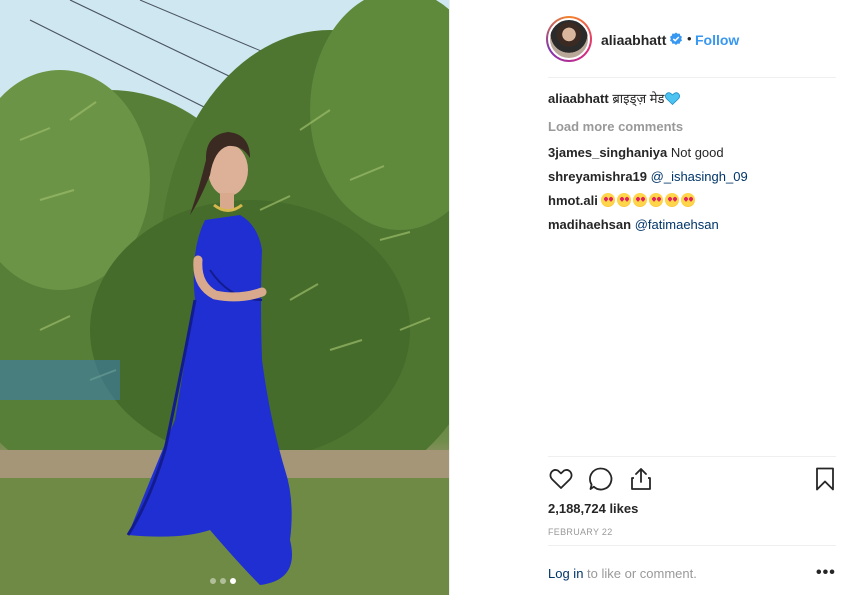 The width and height of the screenshot is (855, 595). Describe the element at coordinates (641, 479) in the screenshot. I see `share-icon` at that location.